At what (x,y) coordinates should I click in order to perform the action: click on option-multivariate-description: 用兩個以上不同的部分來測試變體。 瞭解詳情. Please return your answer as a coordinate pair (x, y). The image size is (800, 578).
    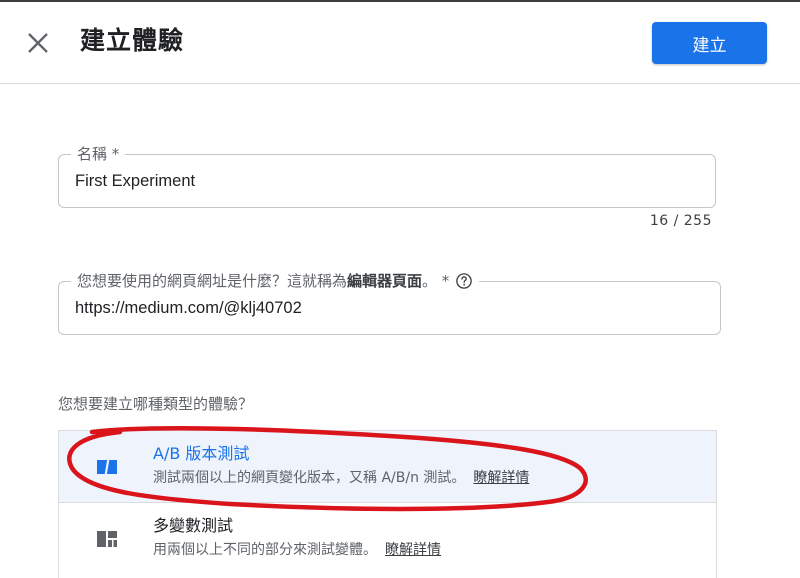
    Looking at the image, I should click on (297, 550).